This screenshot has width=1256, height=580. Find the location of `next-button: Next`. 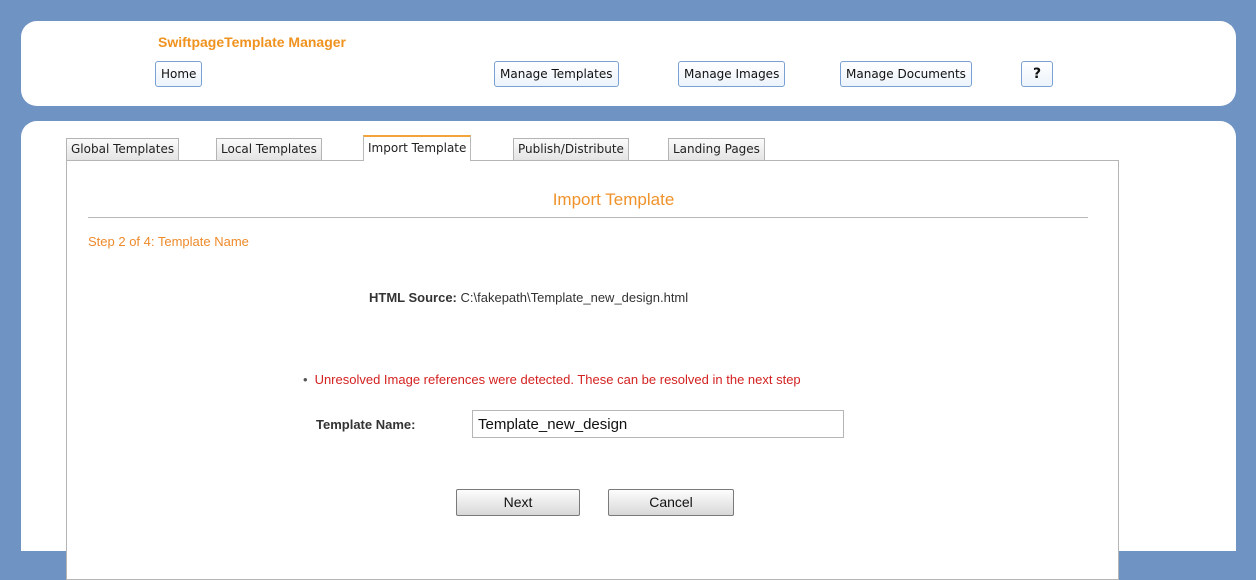

next-button: Next is located at coordinates (518, 502).